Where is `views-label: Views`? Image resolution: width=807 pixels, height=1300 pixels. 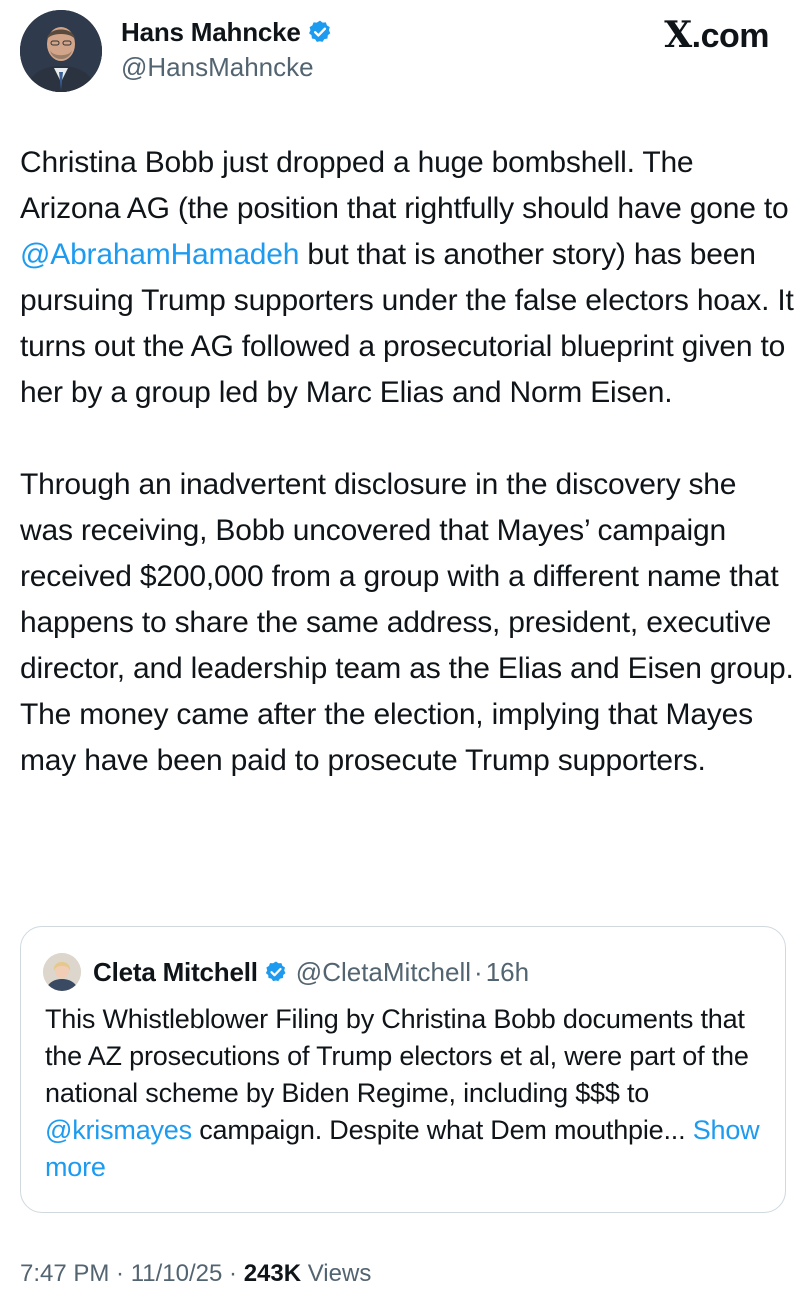 views-label: Views is located at coordinates (336, 1273).